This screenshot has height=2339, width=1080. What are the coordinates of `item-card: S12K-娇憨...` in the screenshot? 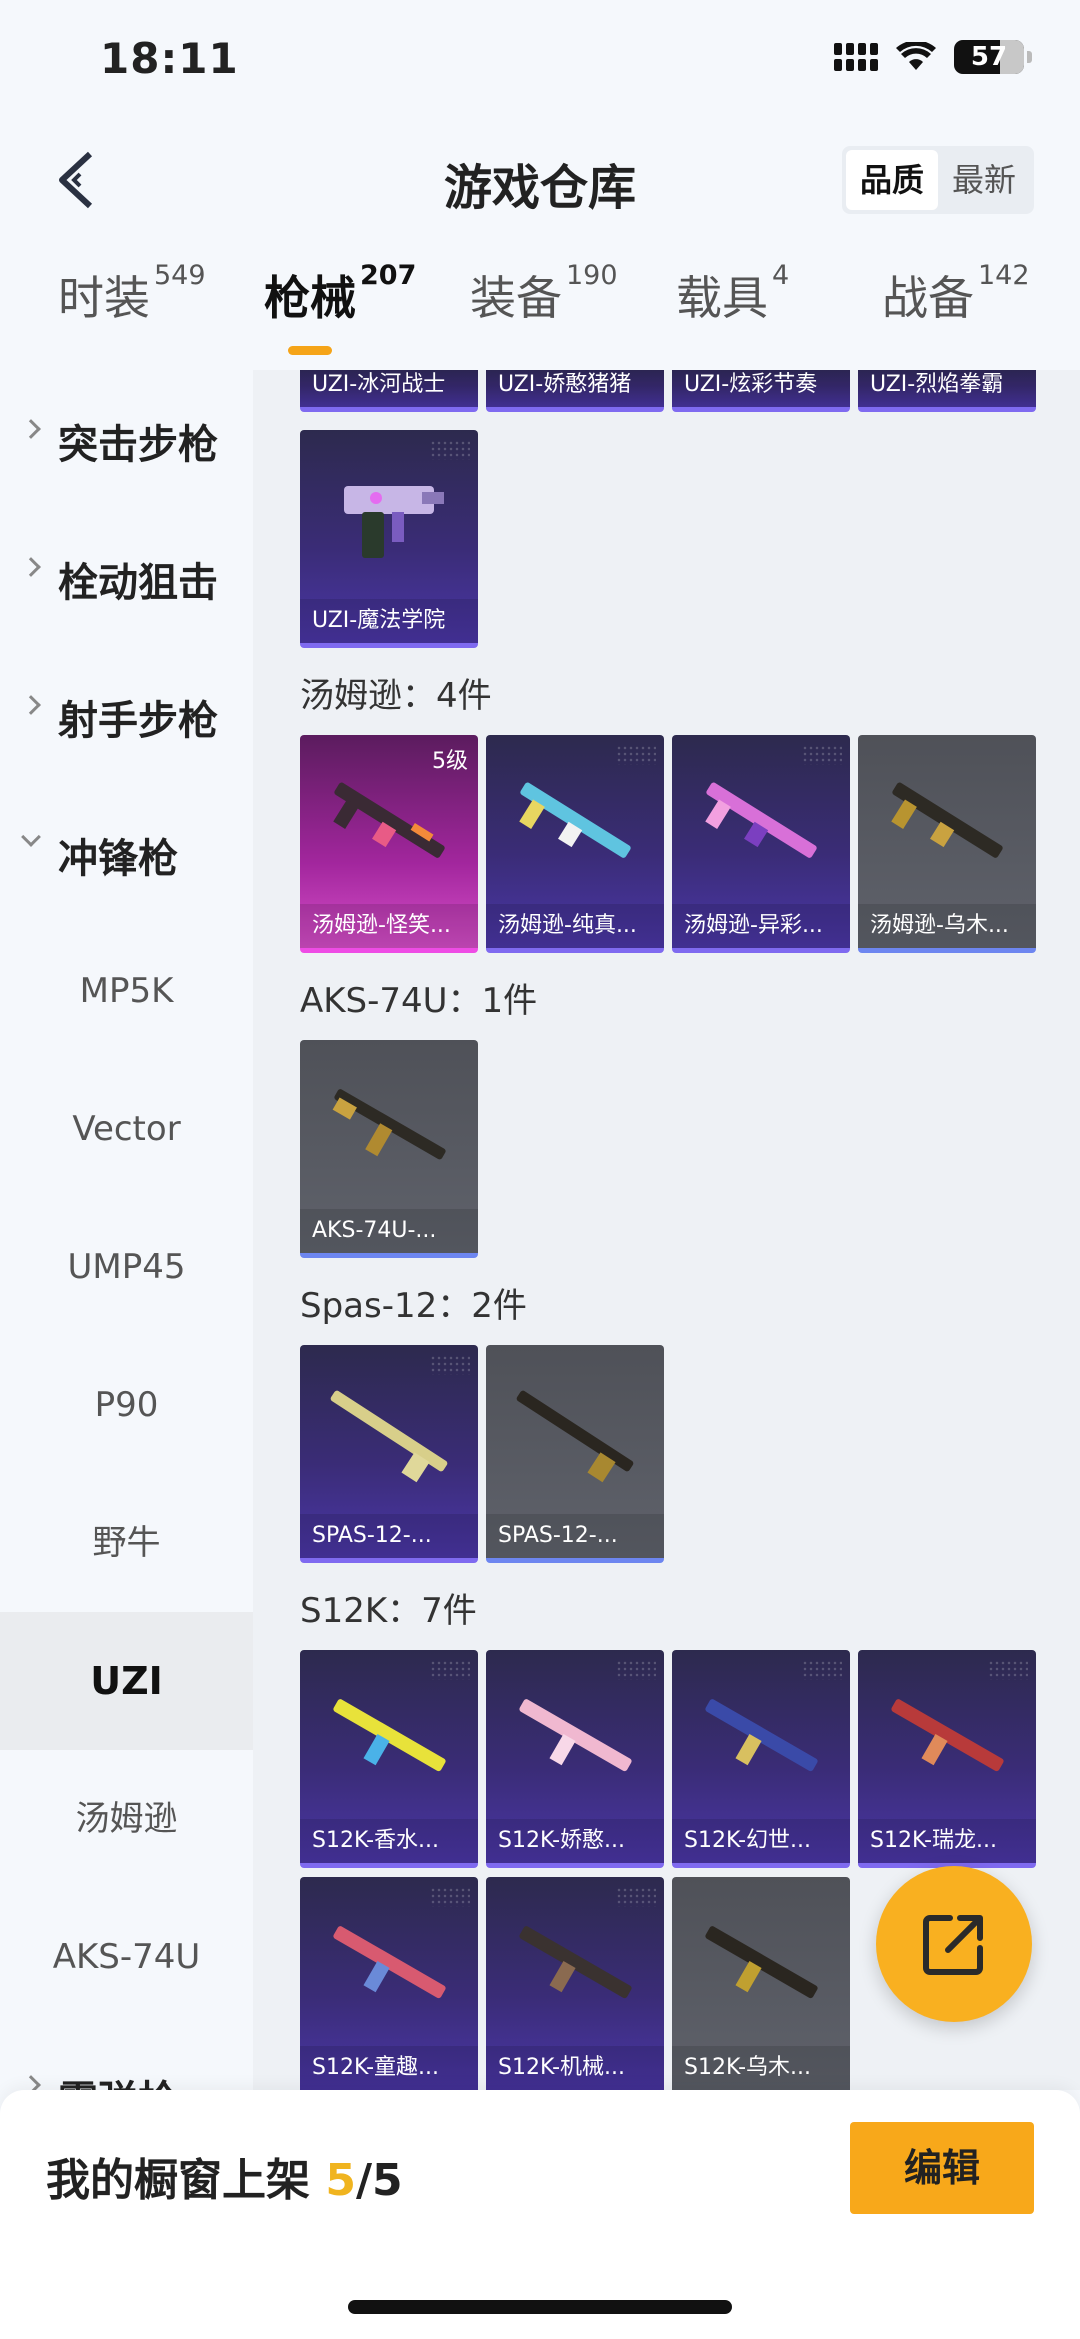 It's located at (575, 1759).